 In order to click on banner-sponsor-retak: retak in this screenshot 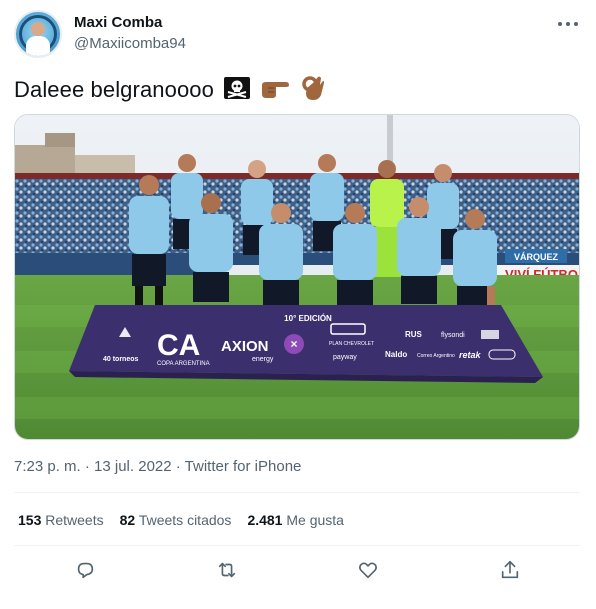, I will do `click(470, 355)`.